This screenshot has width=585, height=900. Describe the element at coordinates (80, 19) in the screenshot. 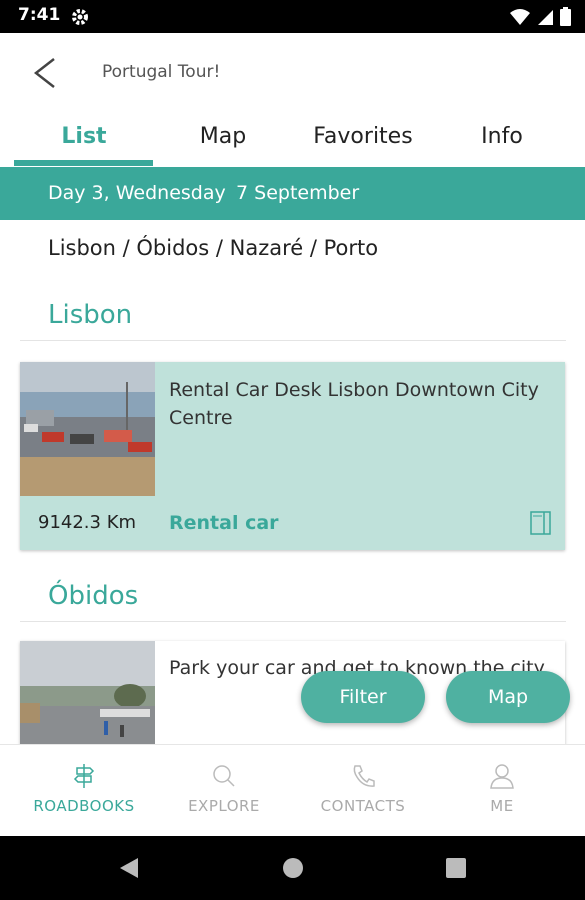

I see `settings-gear-icon` at that location.